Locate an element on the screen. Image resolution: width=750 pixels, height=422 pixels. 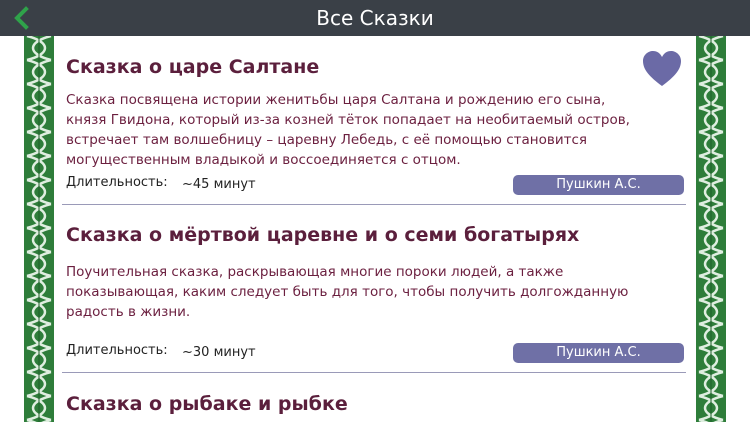
right-margin is located at coordinates (738, 229).